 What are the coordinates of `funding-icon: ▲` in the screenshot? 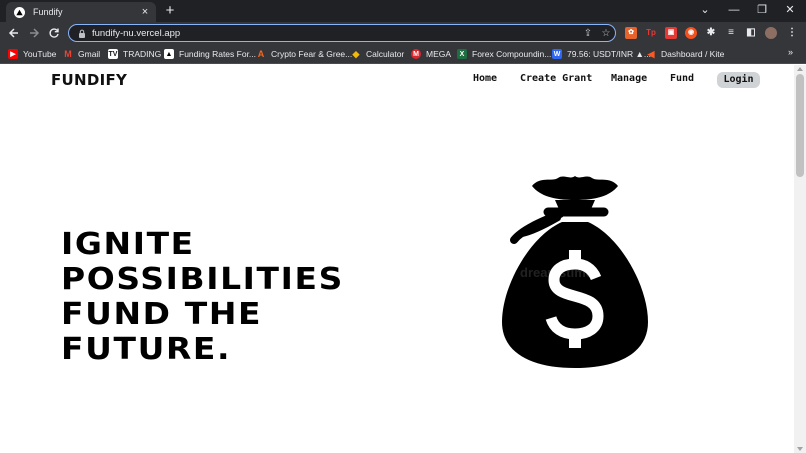 It's located at (169, 54).